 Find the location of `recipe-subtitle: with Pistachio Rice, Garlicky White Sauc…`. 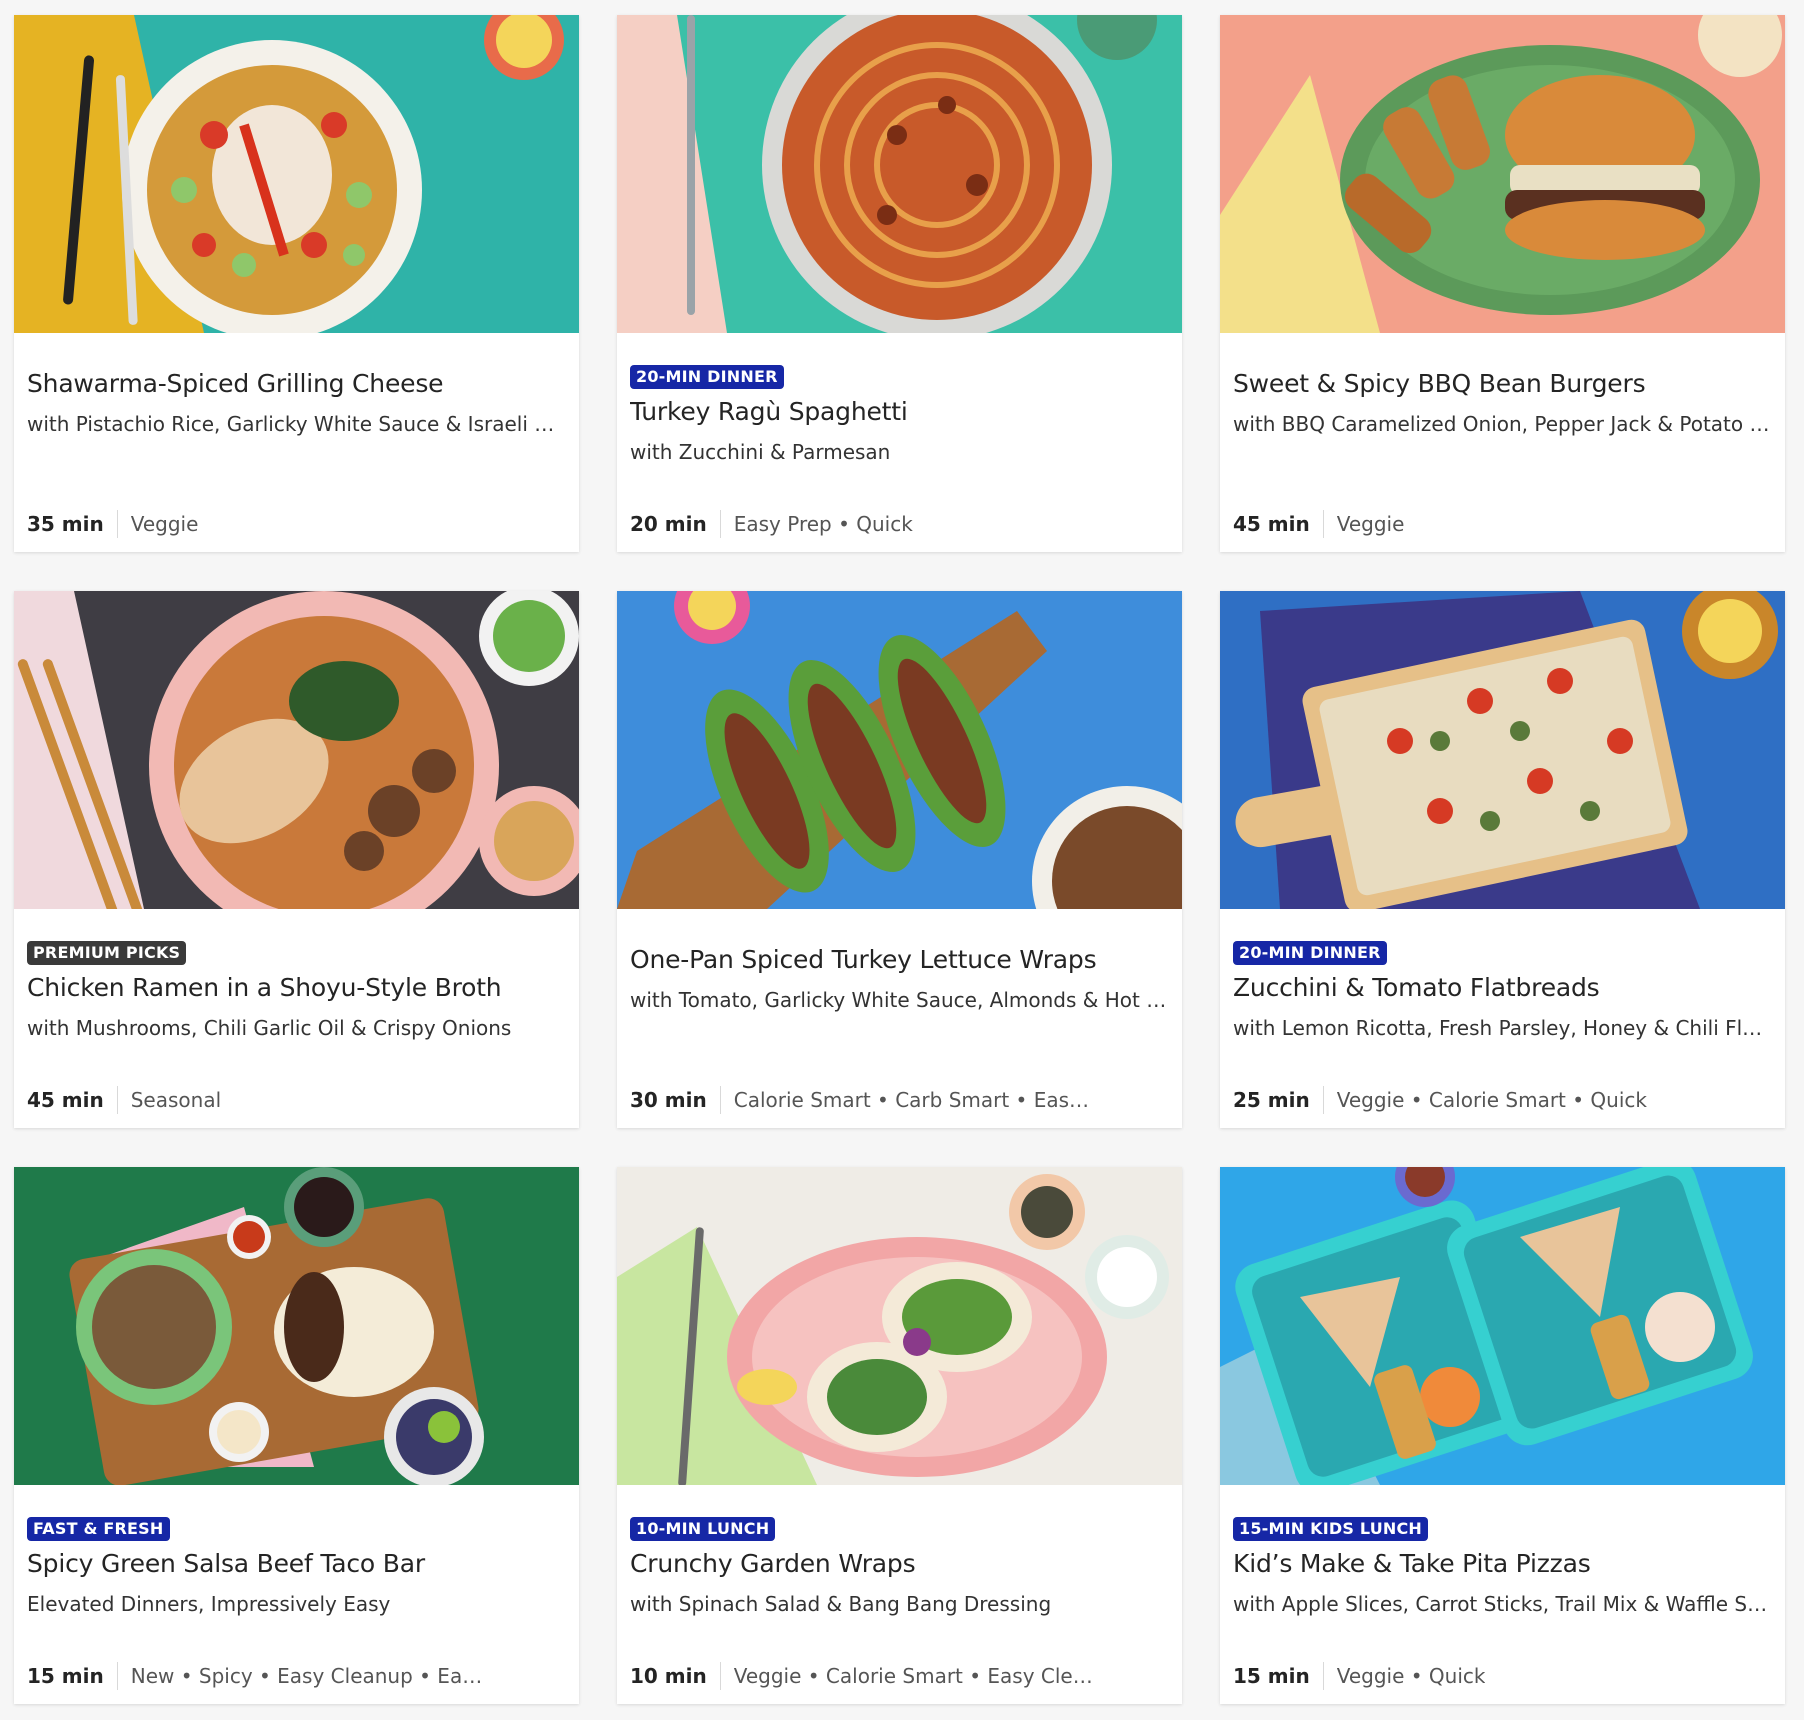

recipe-subtitle: with Pistachio Rice, Garlicky White Sauc… is located at coordinates (296, 424).